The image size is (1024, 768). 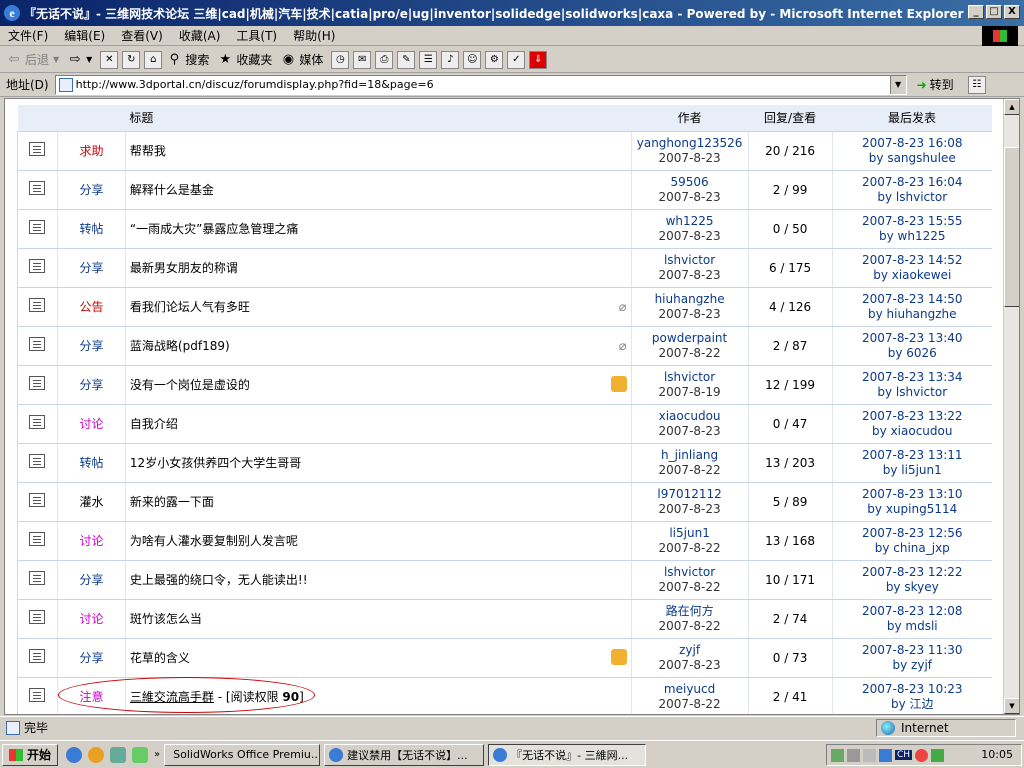 I want to click on thread-title-link: 没有一个岗位是虚设的, so click(x=190, y=385).